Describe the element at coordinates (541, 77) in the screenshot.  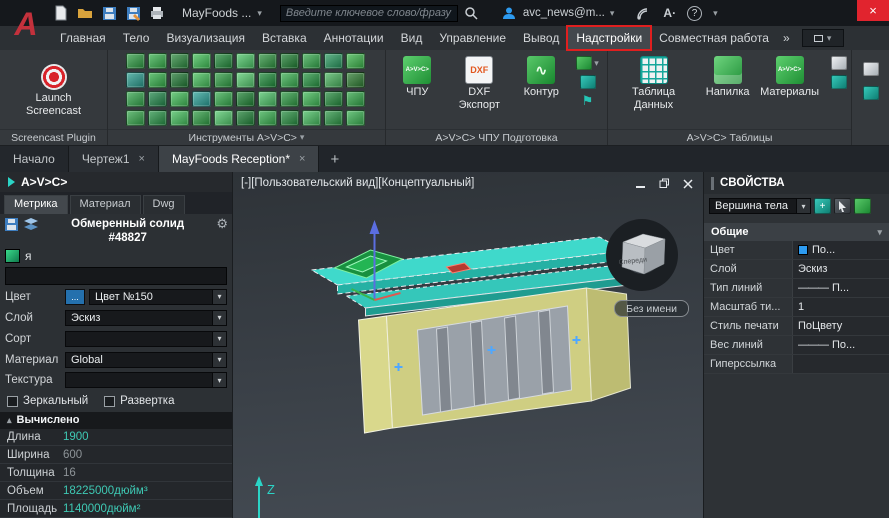
I see `contour-button: ∿ Контур` at that location.